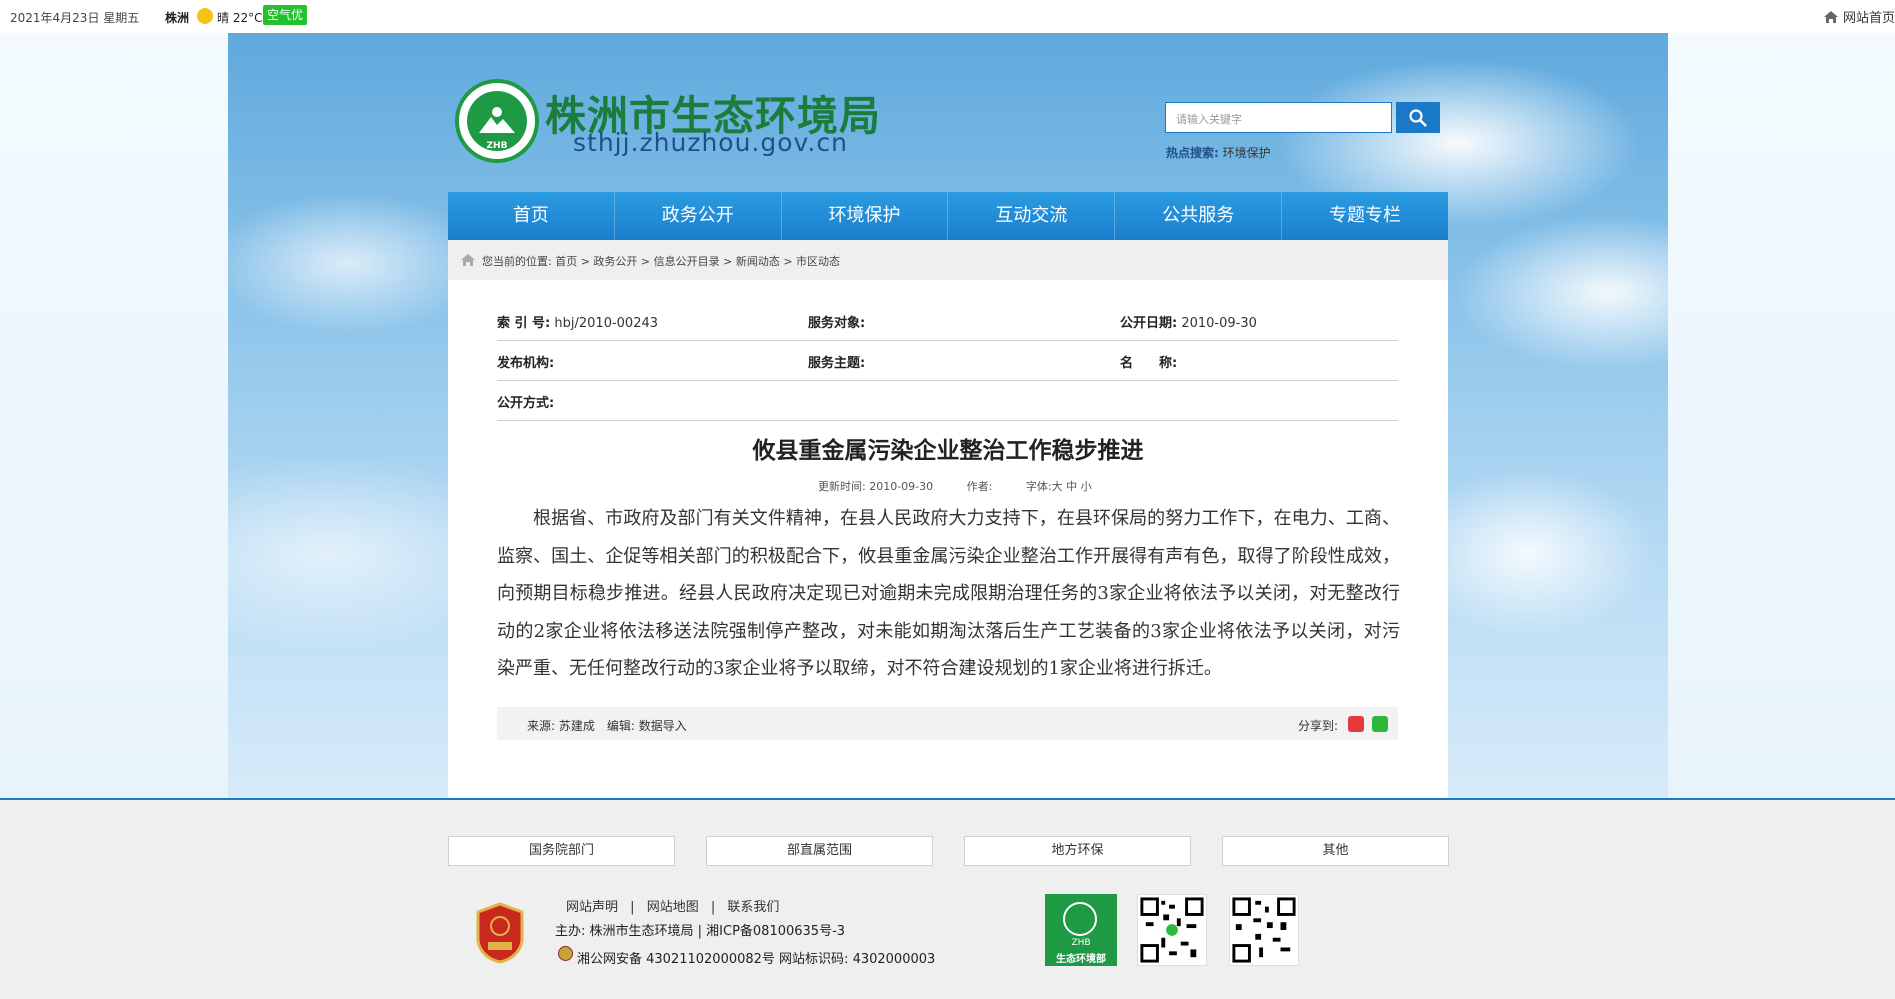 The width and height of the screenshot is (1895, 999). Describe the element at coordinates (285, 15) in the screenshot. I see `aqi-badge: 空气优` at that location.